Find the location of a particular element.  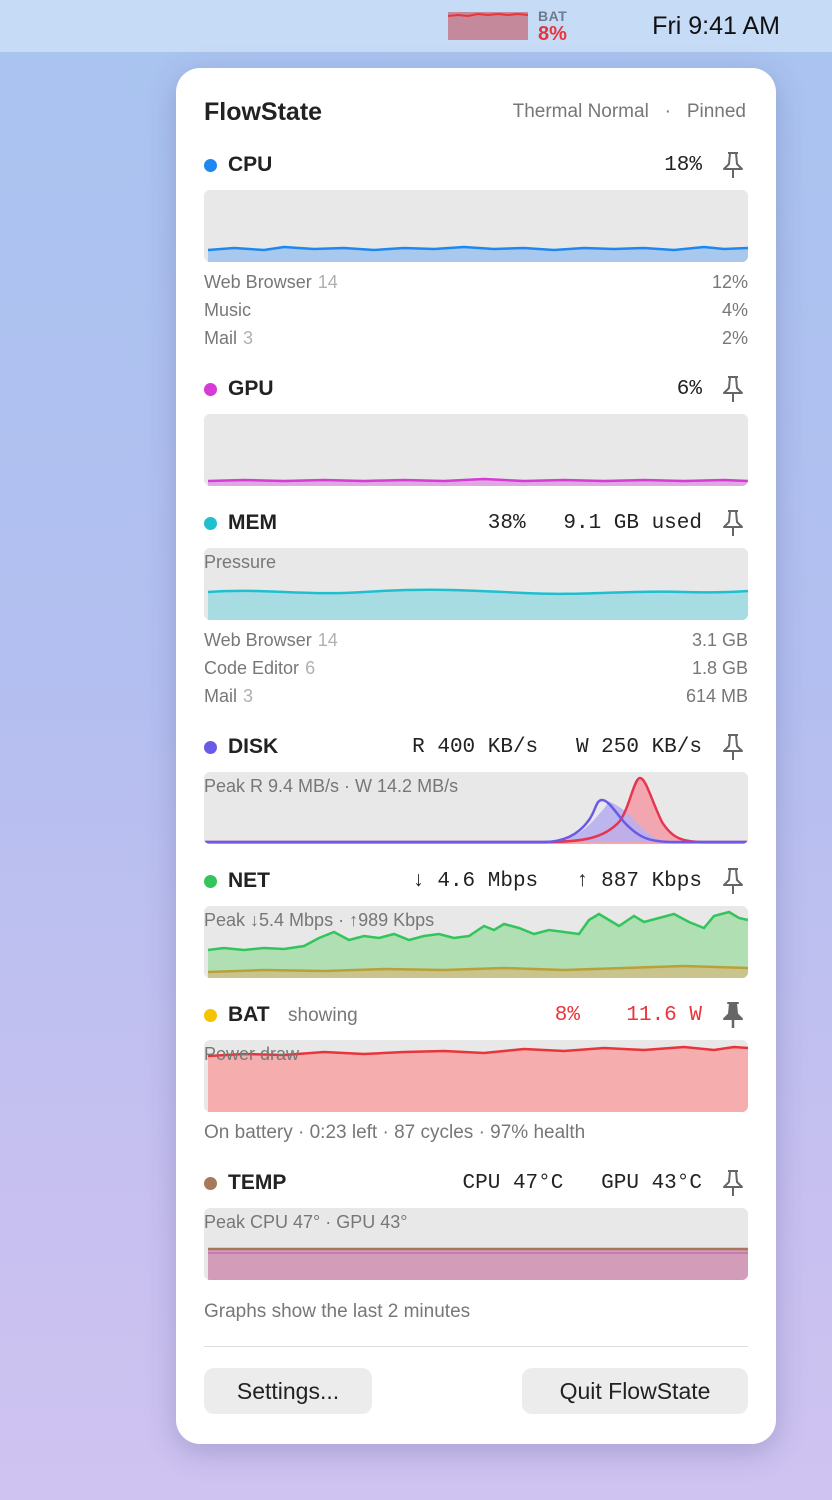

app-title: FlowState is located at coordinates (263, 112).